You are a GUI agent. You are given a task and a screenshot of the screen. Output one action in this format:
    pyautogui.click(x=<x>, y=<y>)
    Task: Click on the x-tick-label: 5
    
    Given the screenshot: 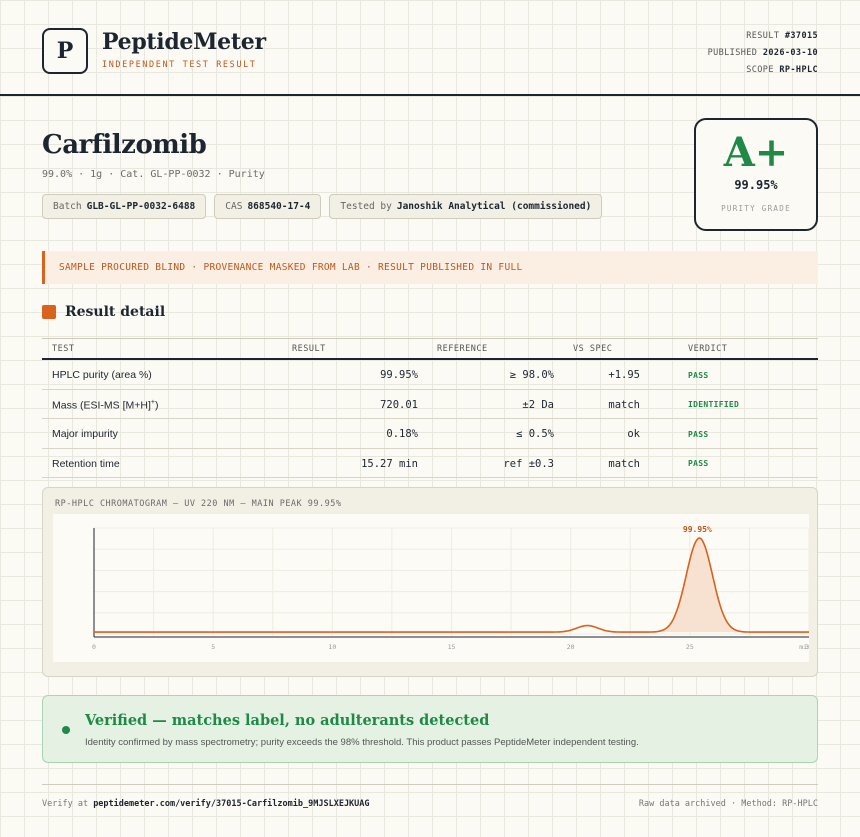 What is the action you would take?
    pyautogui.click(x=213, y=647)
    